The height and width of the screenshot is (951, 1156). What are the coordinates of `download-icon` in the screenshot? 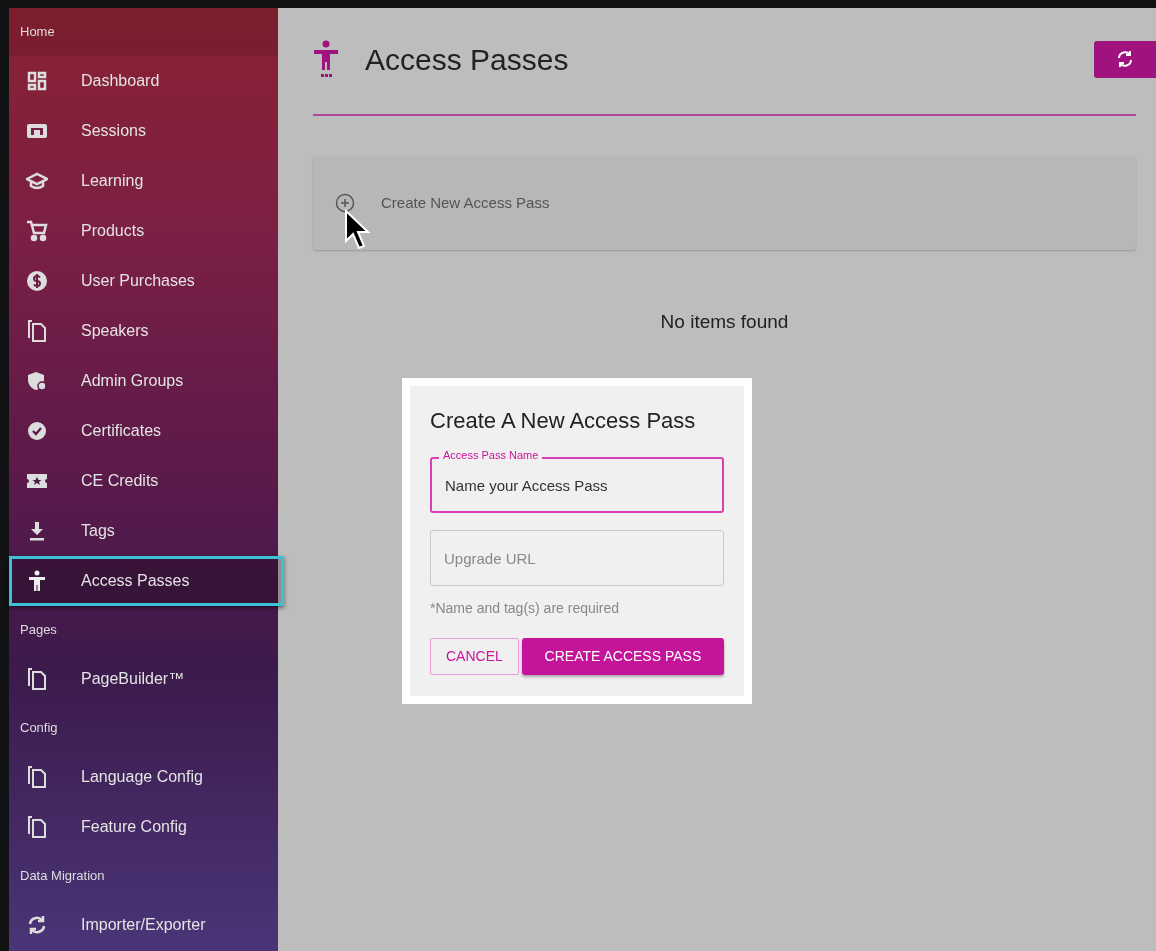 It's located at (37, 531).